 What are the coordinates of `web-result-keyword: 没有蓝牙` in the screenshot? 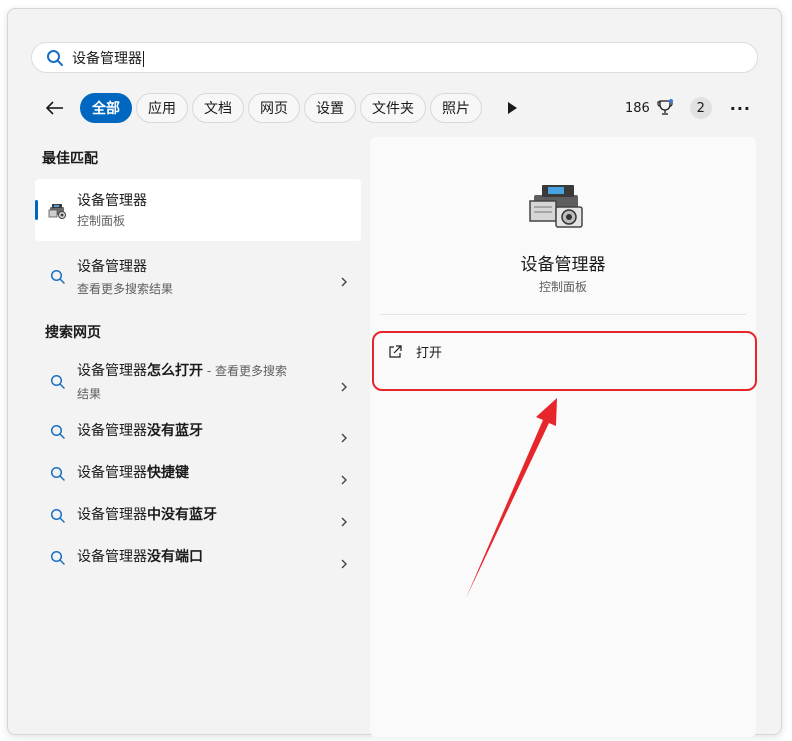 It's located at (175, 431).